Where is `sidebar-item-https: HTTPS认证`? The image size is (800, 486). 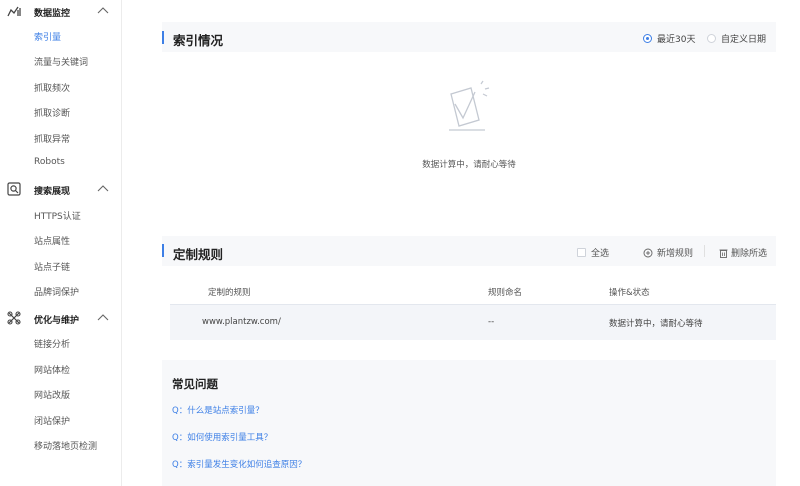 sidebar-item-https: HTTPS认证 is located at coordinates (57, 215).